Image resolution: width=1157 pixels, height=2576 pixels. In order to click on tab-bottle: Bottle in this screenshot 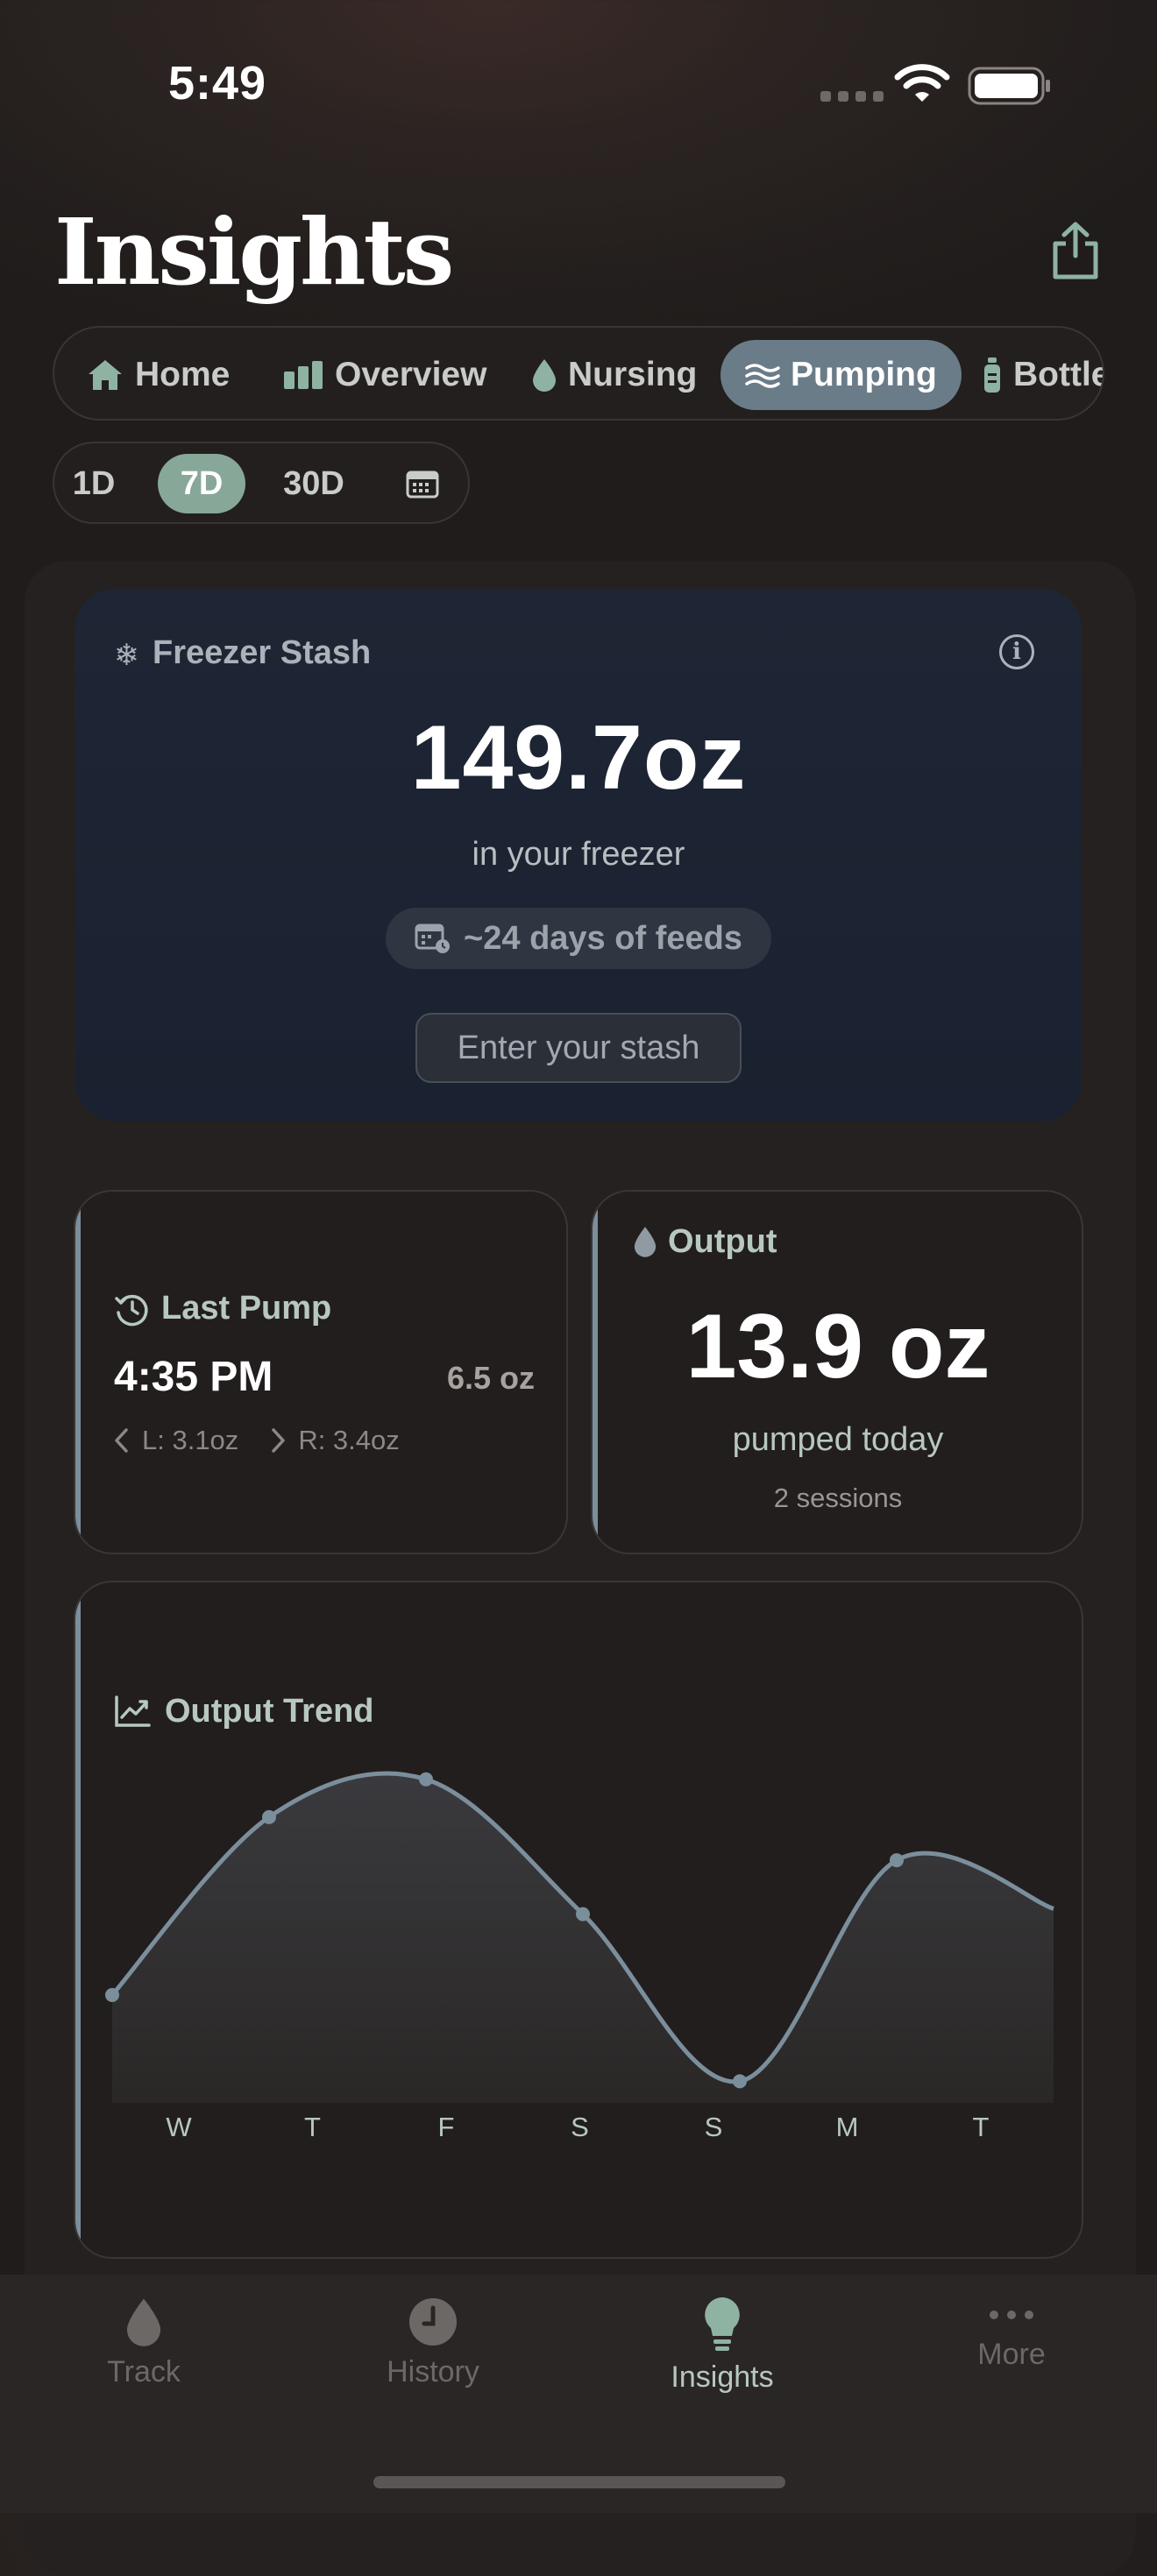, I will do `click(1042, 375)`.